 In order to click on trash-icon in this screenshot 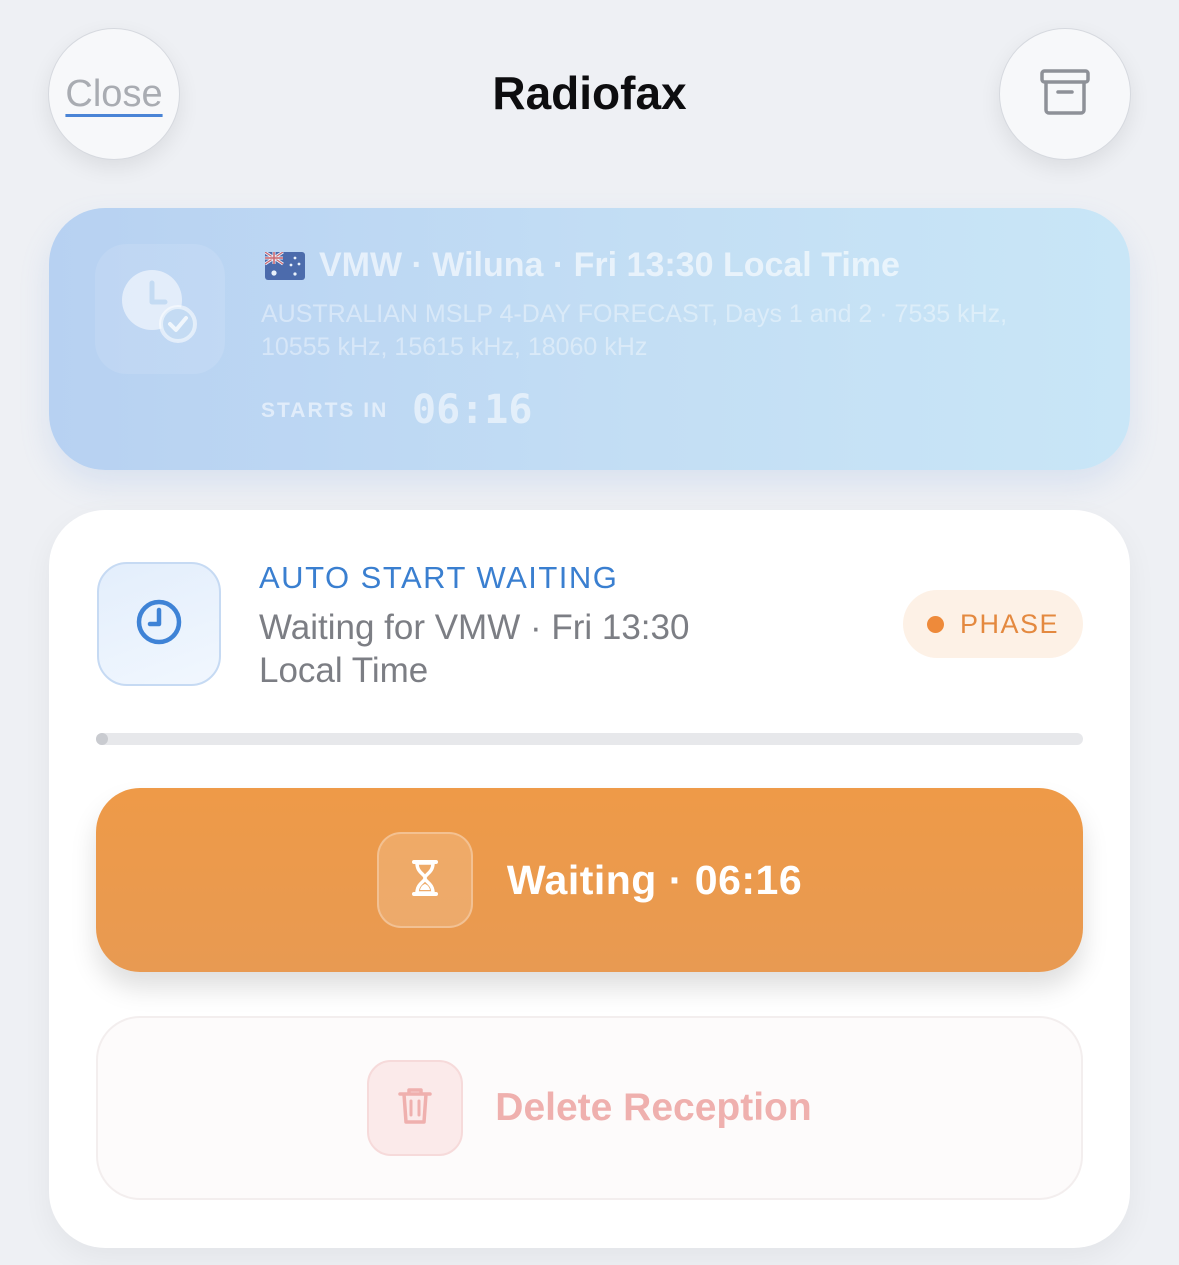, I will do `click(415, 1108)`.